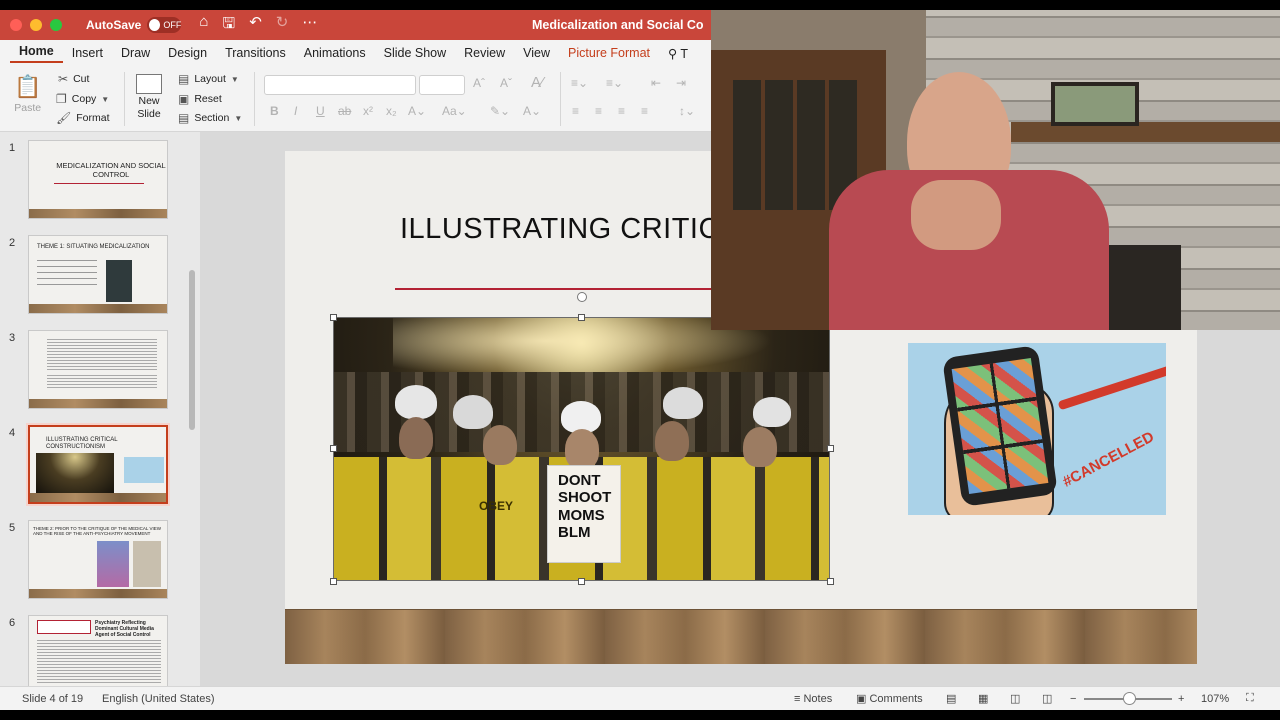 The image size is (1280, 720). What do you see at coordinates (614, 83) in the screenshot?
I see `numbering-icon: ≡⌄` at bounding box center [614, 83].